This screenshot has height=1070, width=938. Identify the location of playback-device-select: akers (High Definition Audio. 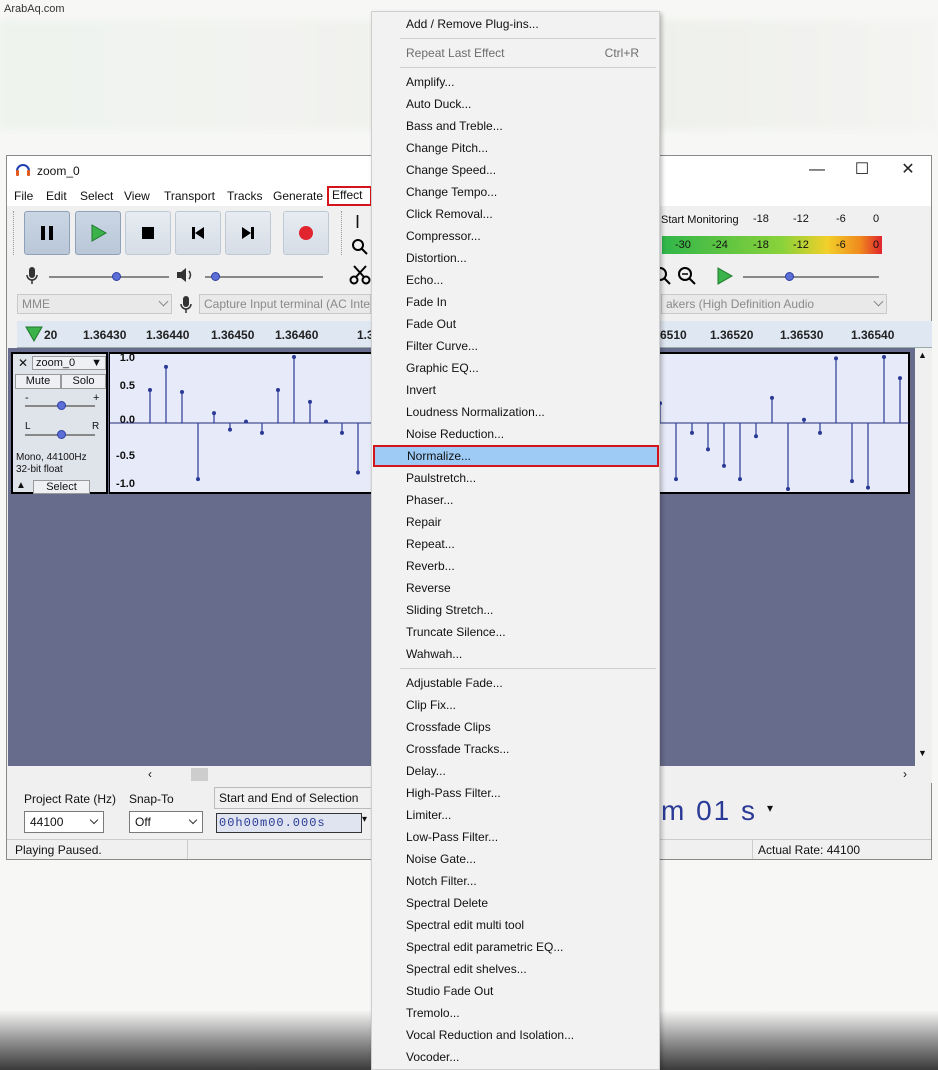
(774, 304).